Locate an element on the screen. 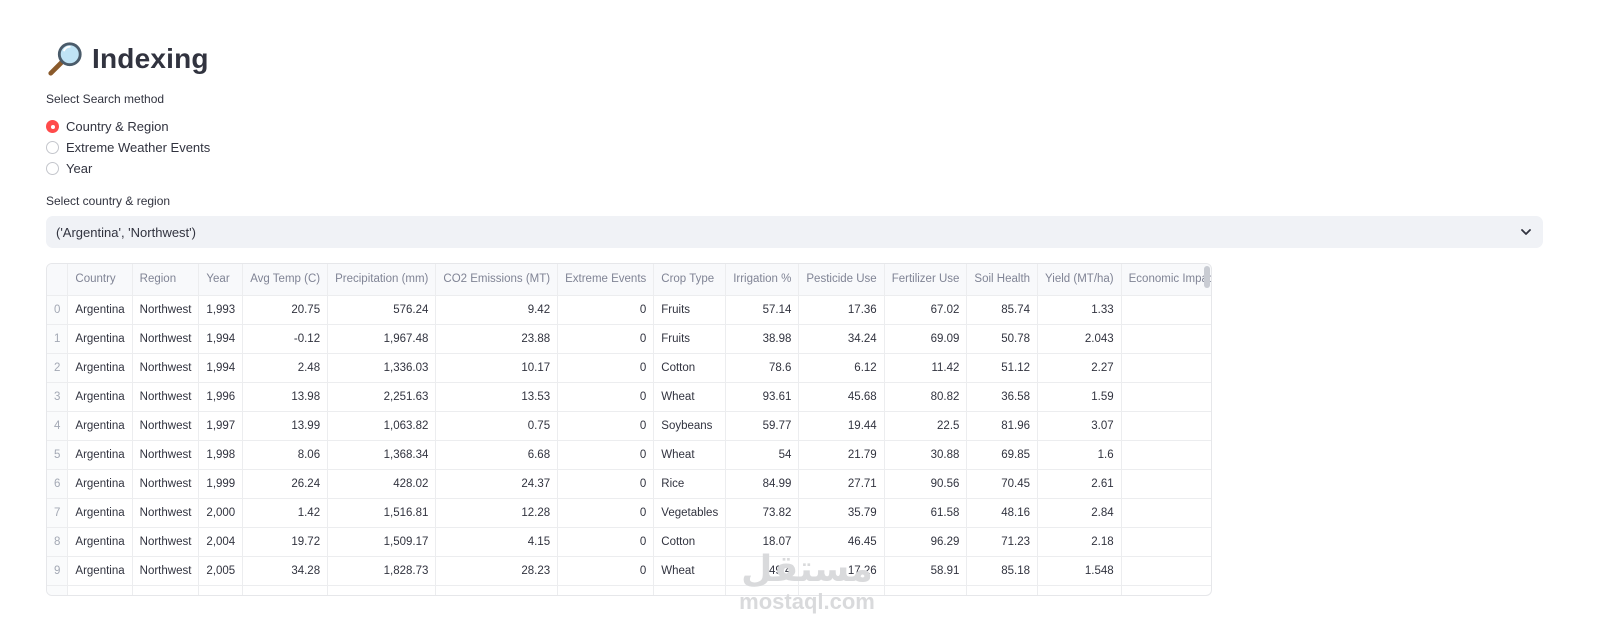  row-index: 6 is located at coordinates (58, 484).